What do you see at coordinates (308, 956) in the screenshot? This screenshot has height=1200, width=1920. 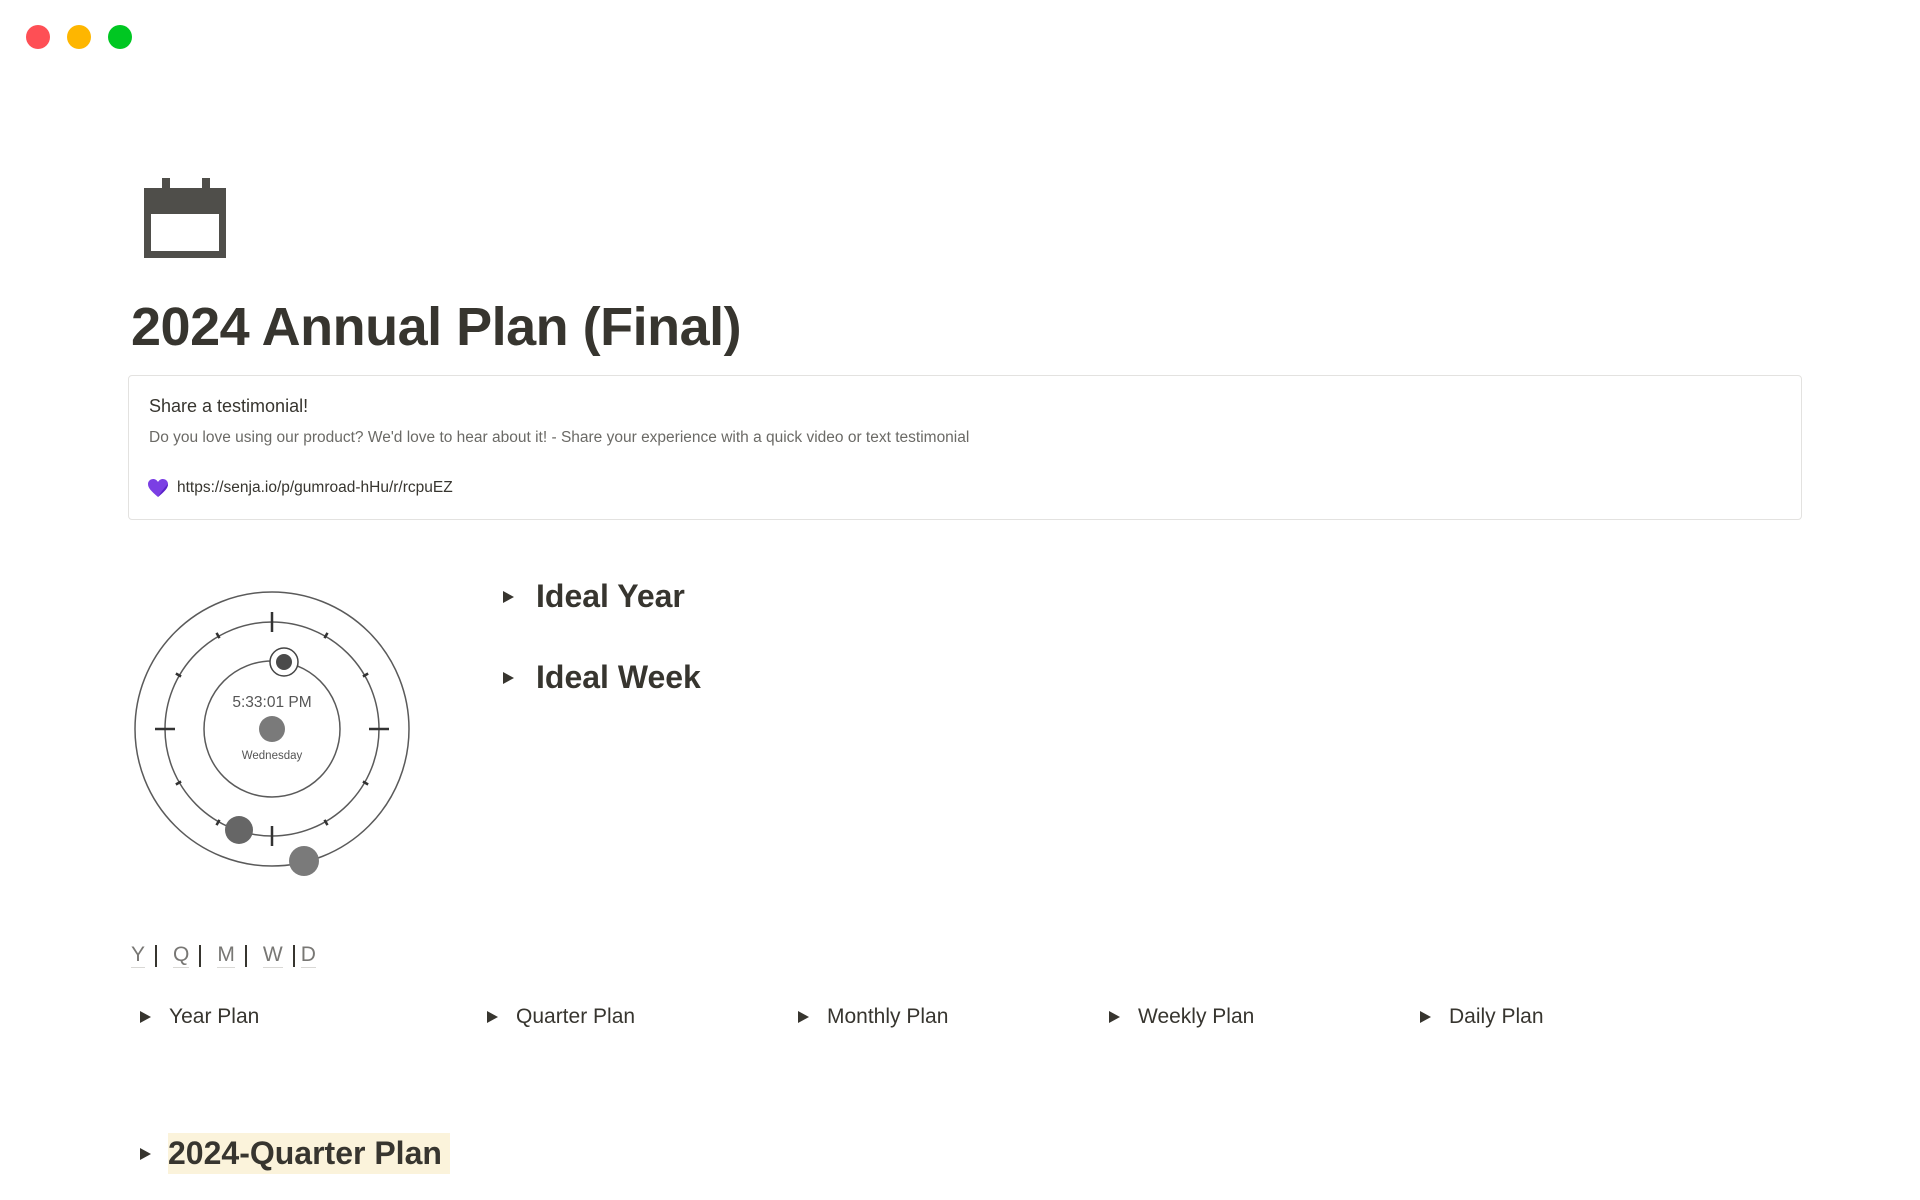 I see `period-link-day: D` at bounding box center [308, 956].